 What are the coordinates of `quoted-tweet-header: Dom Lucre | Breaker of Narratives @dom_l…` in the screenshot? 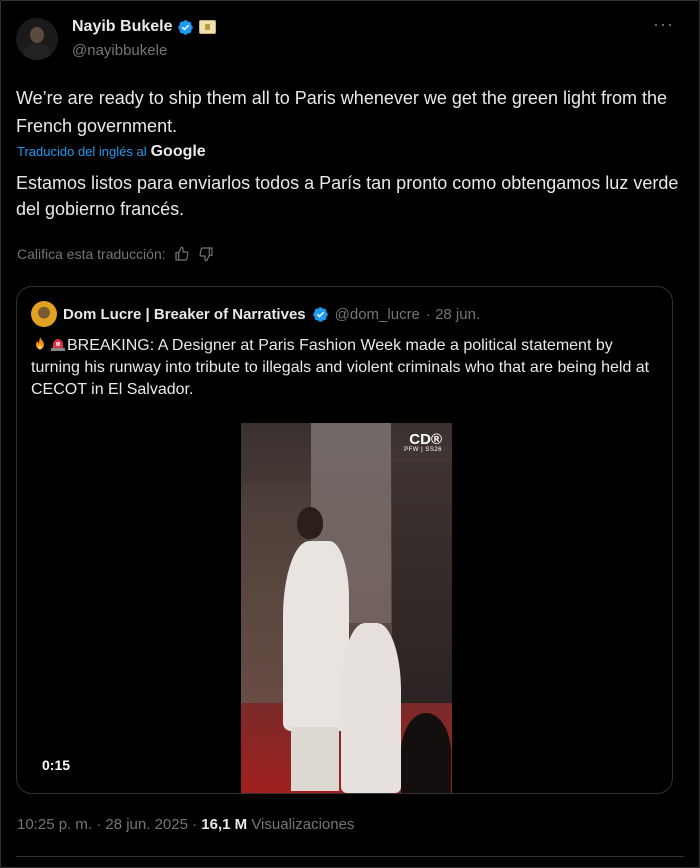 It's located at (255, 314).